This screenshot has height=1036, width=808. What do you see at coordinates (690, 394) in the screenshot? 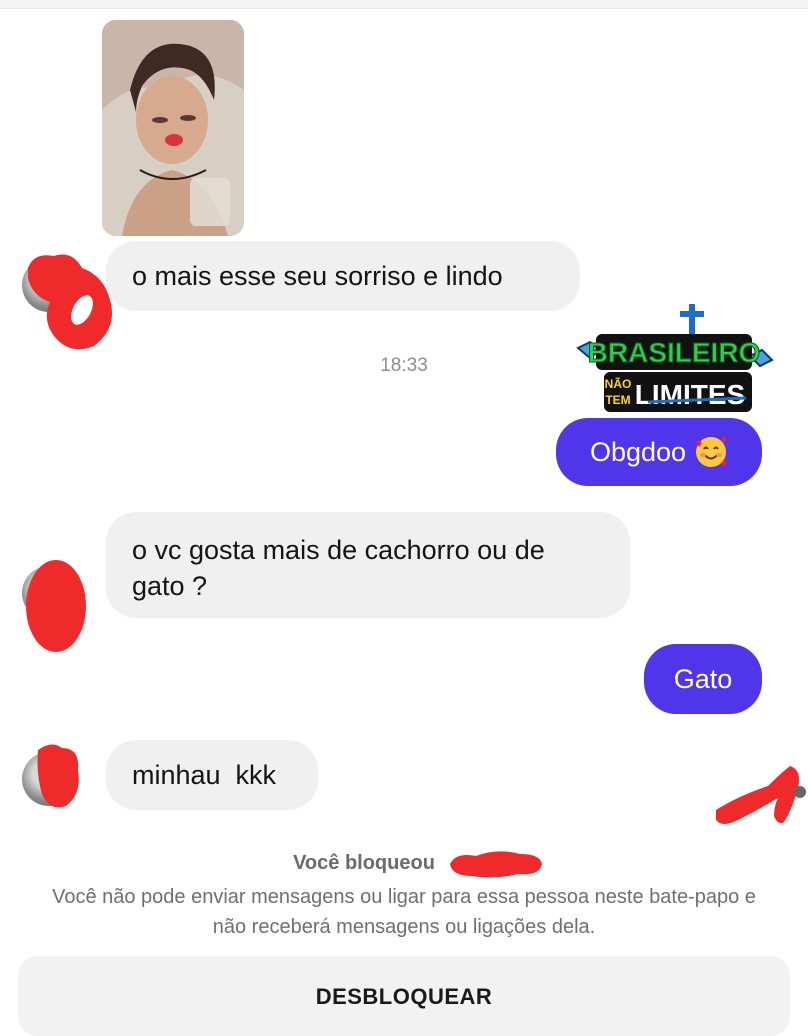
I see `logo-line2: LIMITES` at bounding box center [690, 394].